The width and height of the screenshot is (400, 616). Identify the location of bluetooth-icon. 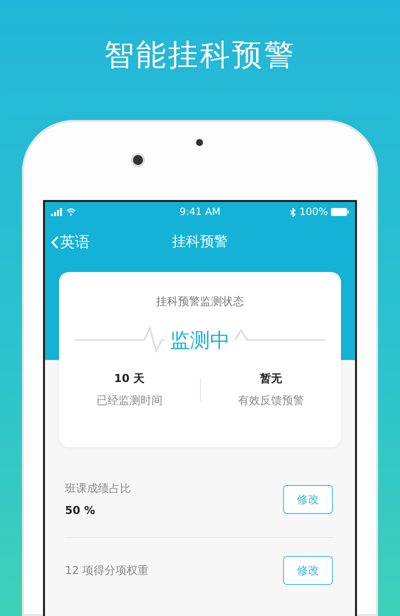
(293, 212).